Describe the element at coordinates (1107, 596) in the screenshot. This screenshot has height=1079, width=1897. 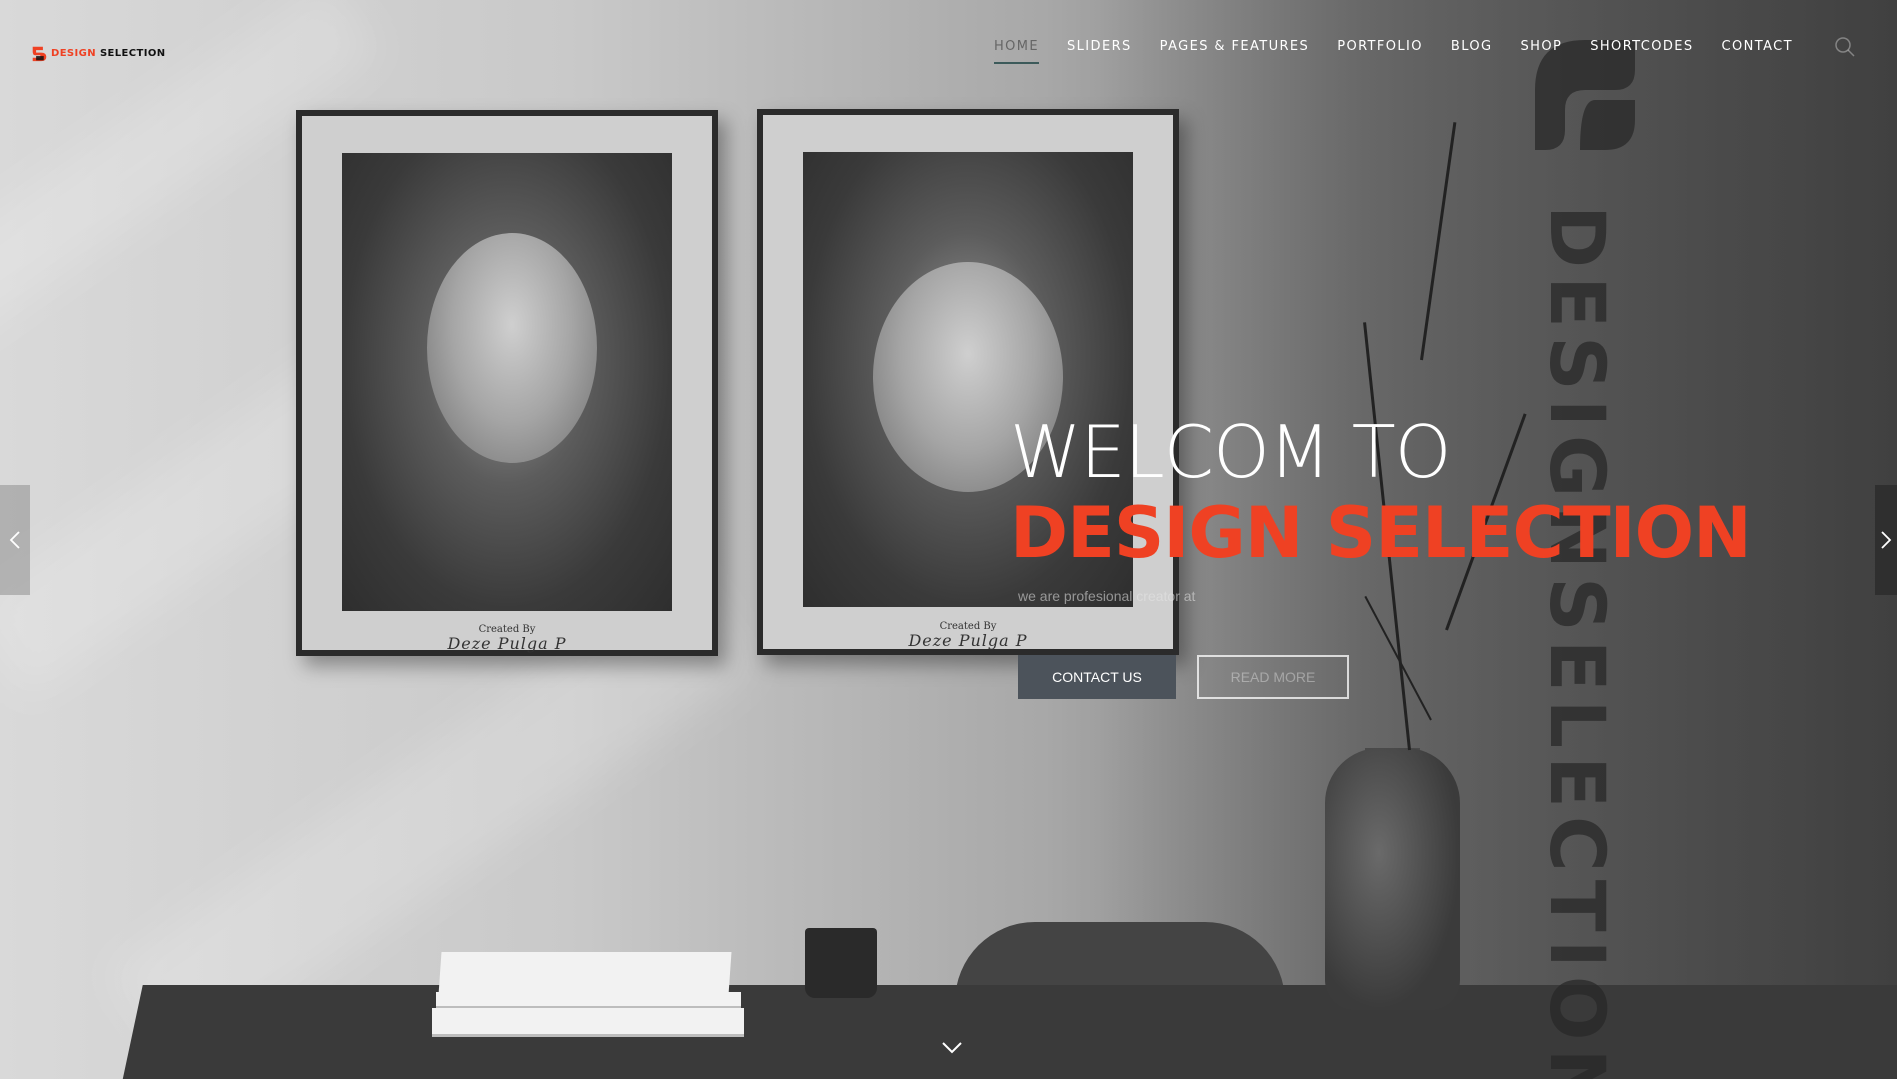
I see `hero-subtitle: we are profesional creator at` at that location.